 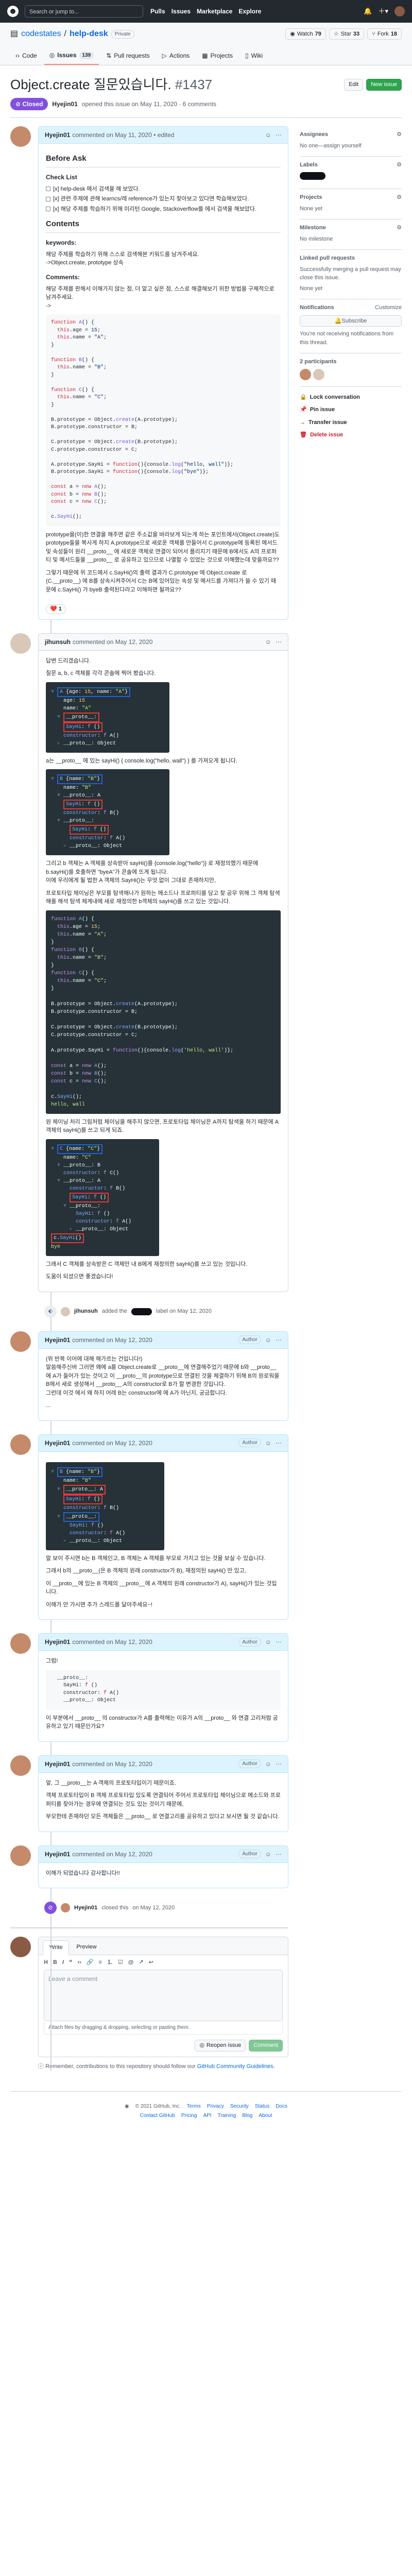 I want to click on event-user: Hyejin01, so click(x=85, y=1908).